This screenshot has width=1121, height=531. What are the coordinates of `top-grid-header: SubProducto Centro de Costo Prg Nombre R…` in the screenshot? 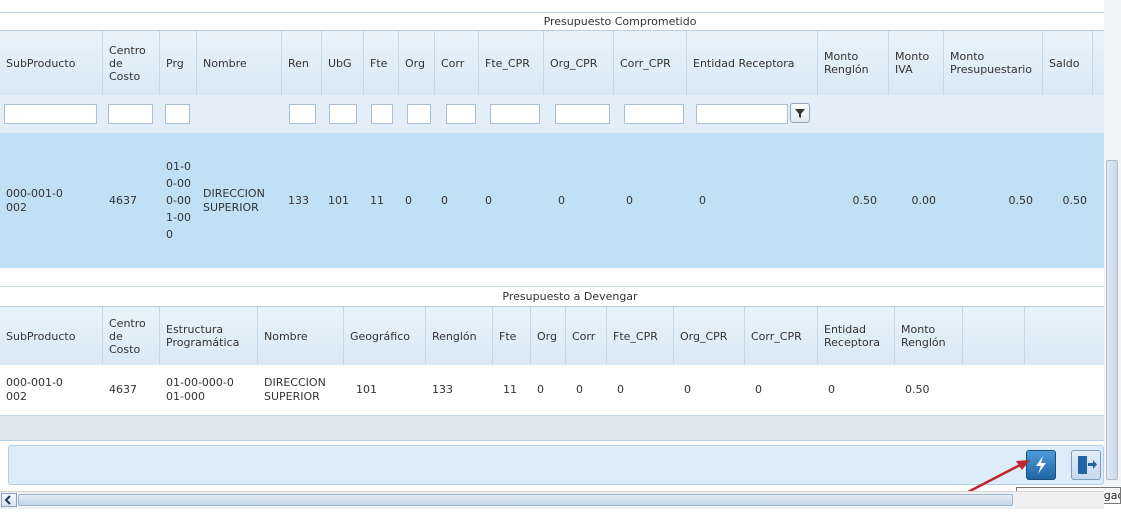 It's located at (552, 63).